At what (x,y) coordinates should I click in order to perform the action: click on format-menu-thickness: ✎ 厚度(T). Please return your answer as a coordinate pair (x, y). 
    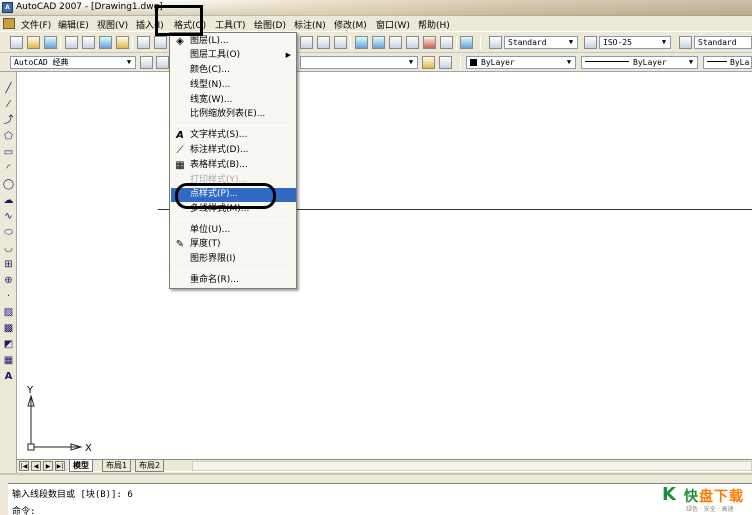
    Looking at the image, I should click on (233, 245).